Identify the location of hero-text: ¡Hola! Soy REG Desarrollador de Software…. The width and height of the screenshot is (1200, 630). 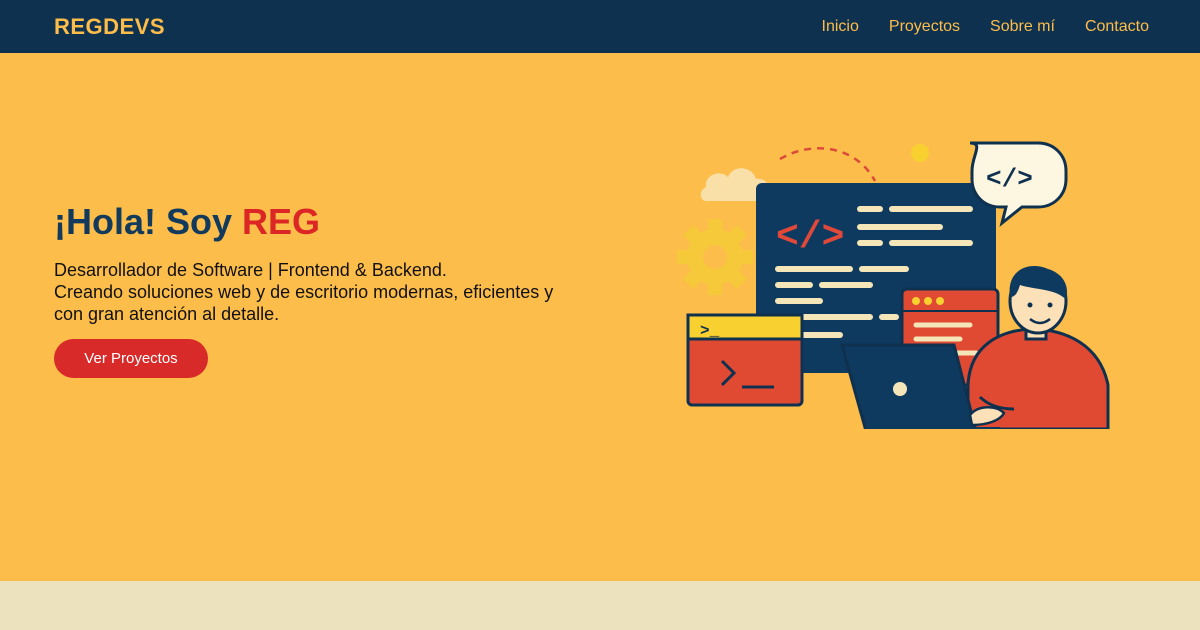
(334, 289).